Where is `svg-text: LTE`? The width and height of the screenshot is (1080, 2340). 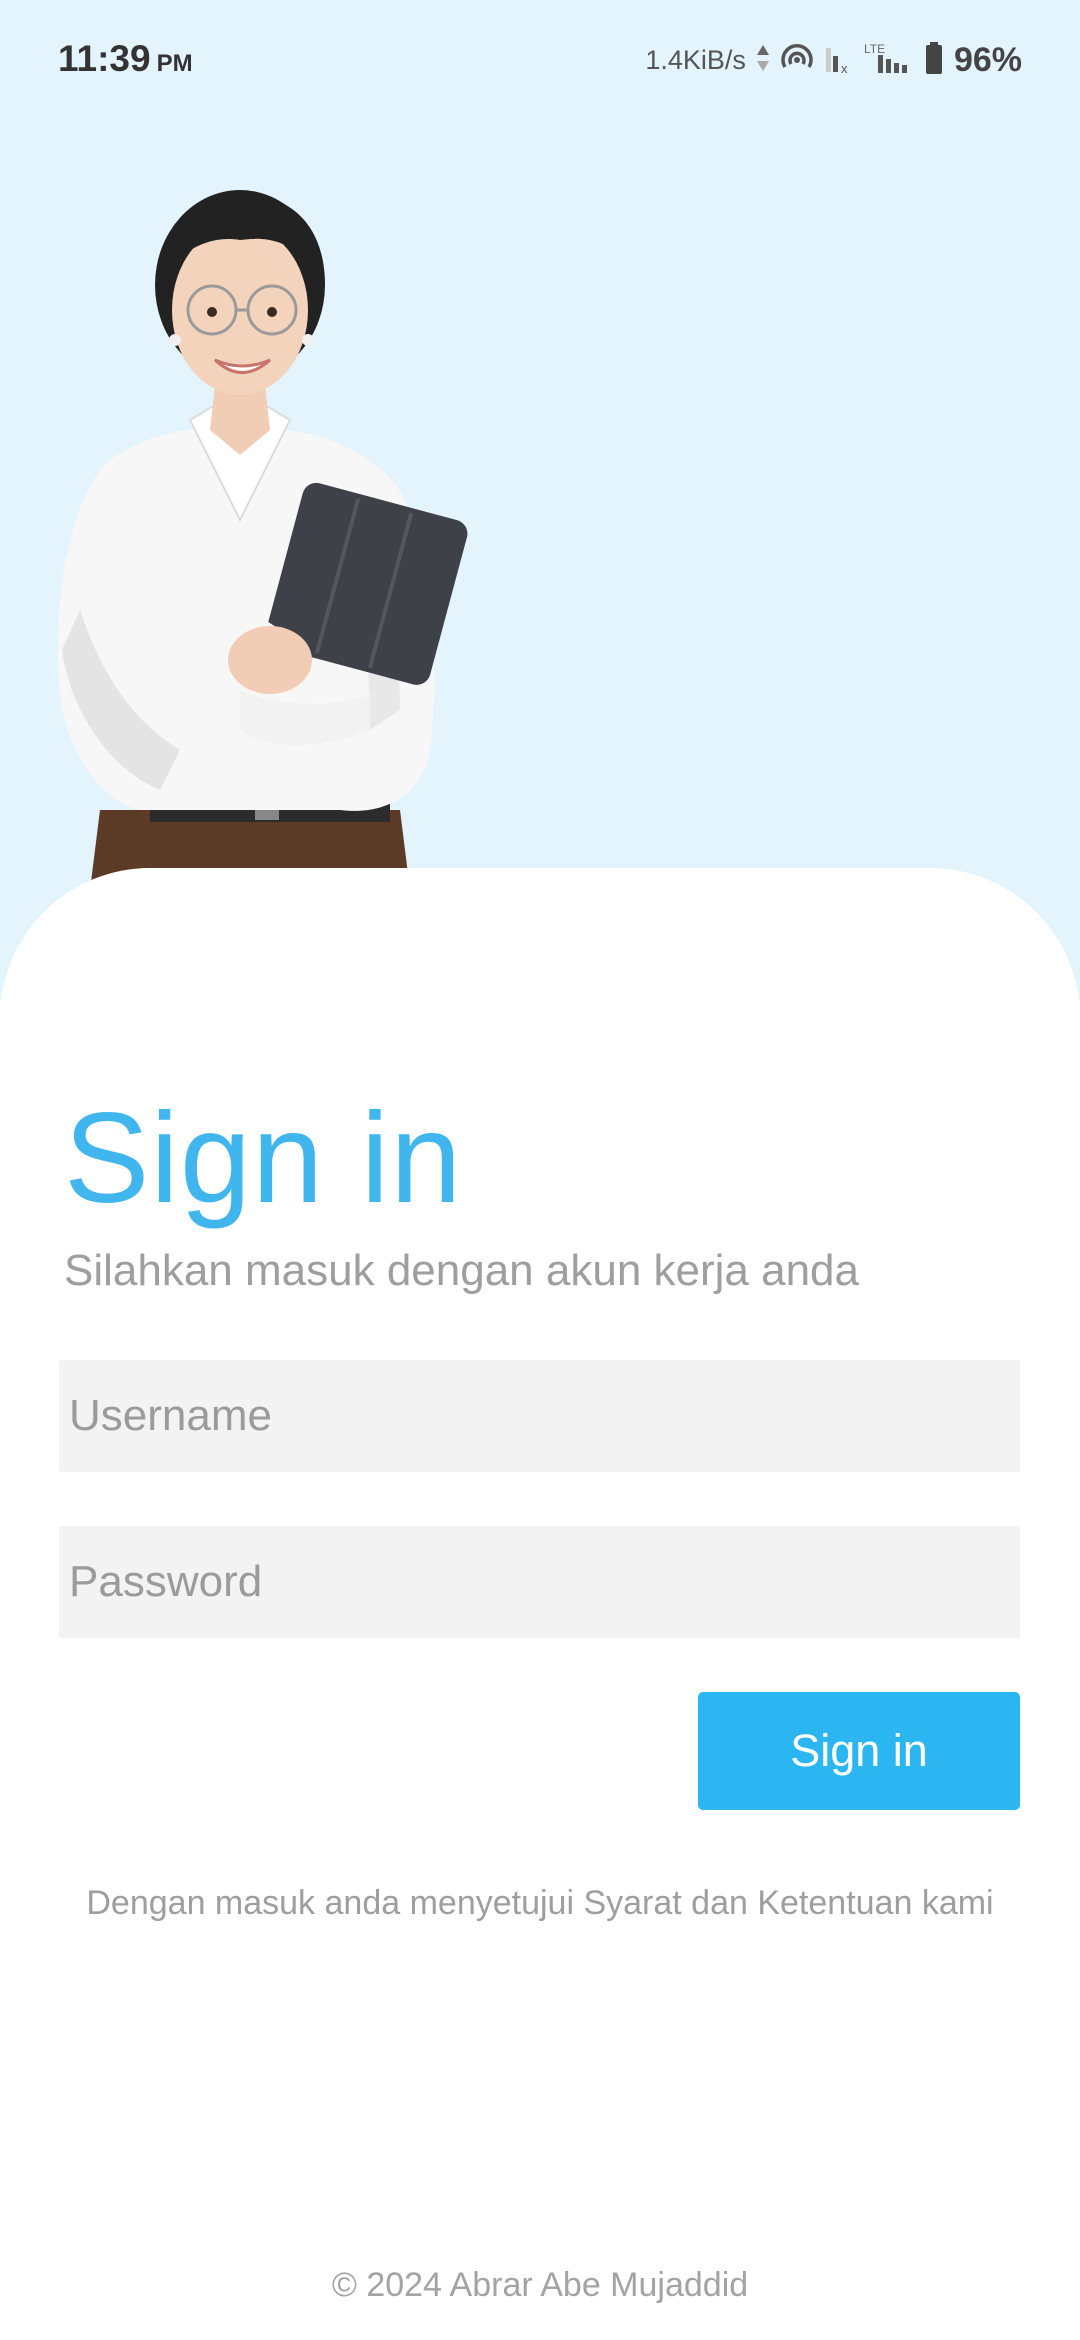 svg-text: LTE is located at coordinates (874, 49).